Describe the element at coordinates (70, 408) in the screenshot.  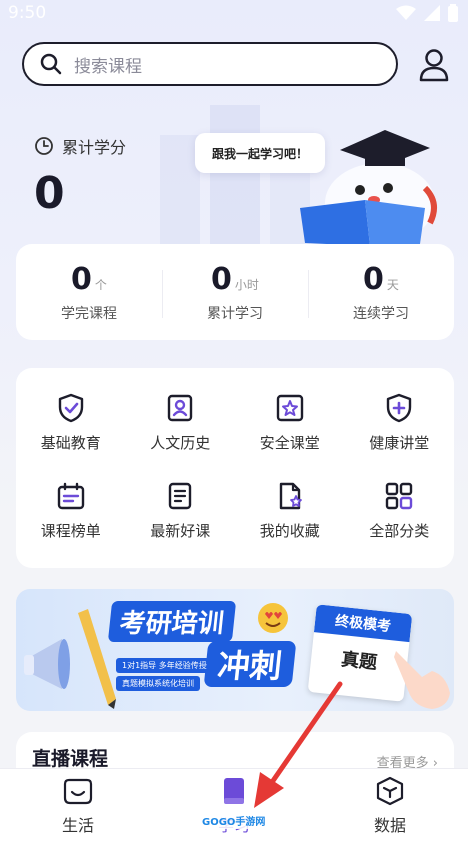
I see `shield-check-icon` at that location.